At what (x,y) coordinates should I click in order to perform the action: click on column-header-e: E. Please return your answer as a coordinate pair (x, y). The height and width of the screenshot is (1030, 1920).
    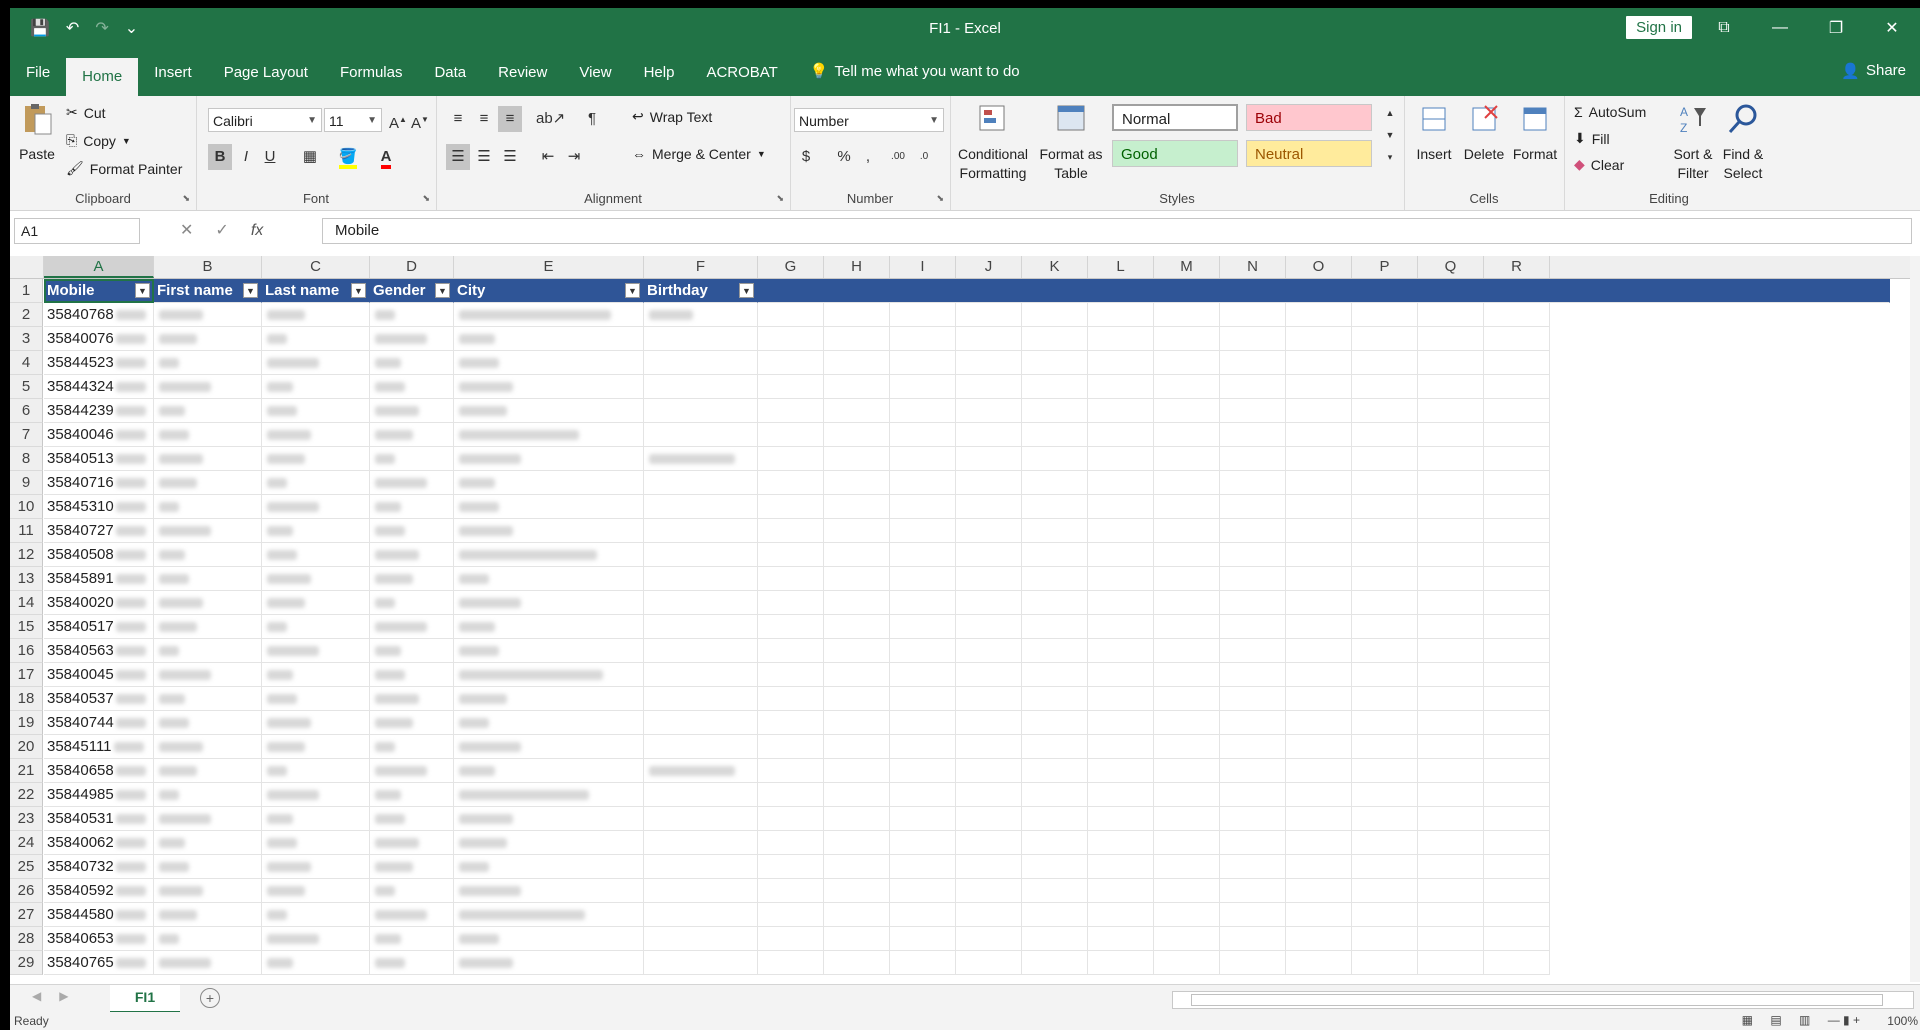
    Looking at the image, I should click on (549, 267).